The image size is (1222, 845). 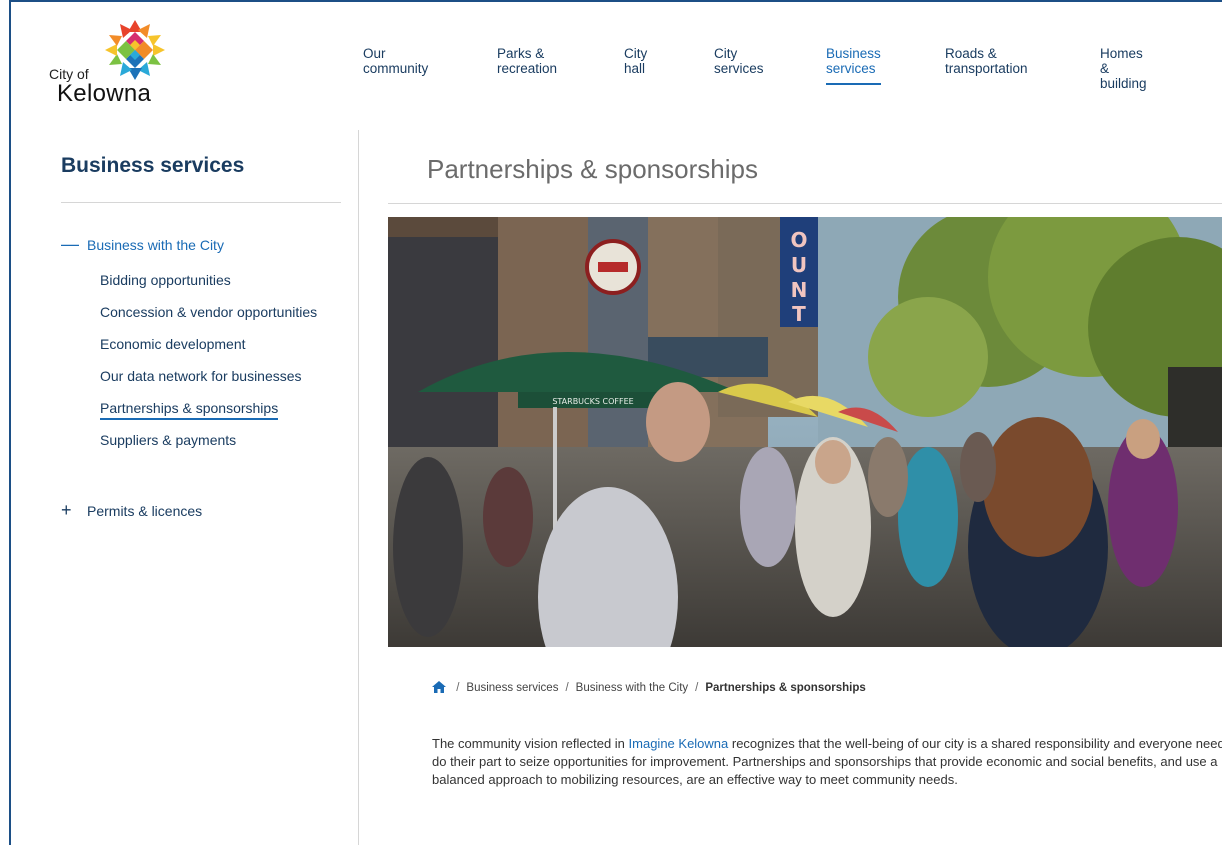 What do you see at coordinates (799, 290) in the screenshot?
I see `hero-sign-letter: N` at bounding box center [799, 290].